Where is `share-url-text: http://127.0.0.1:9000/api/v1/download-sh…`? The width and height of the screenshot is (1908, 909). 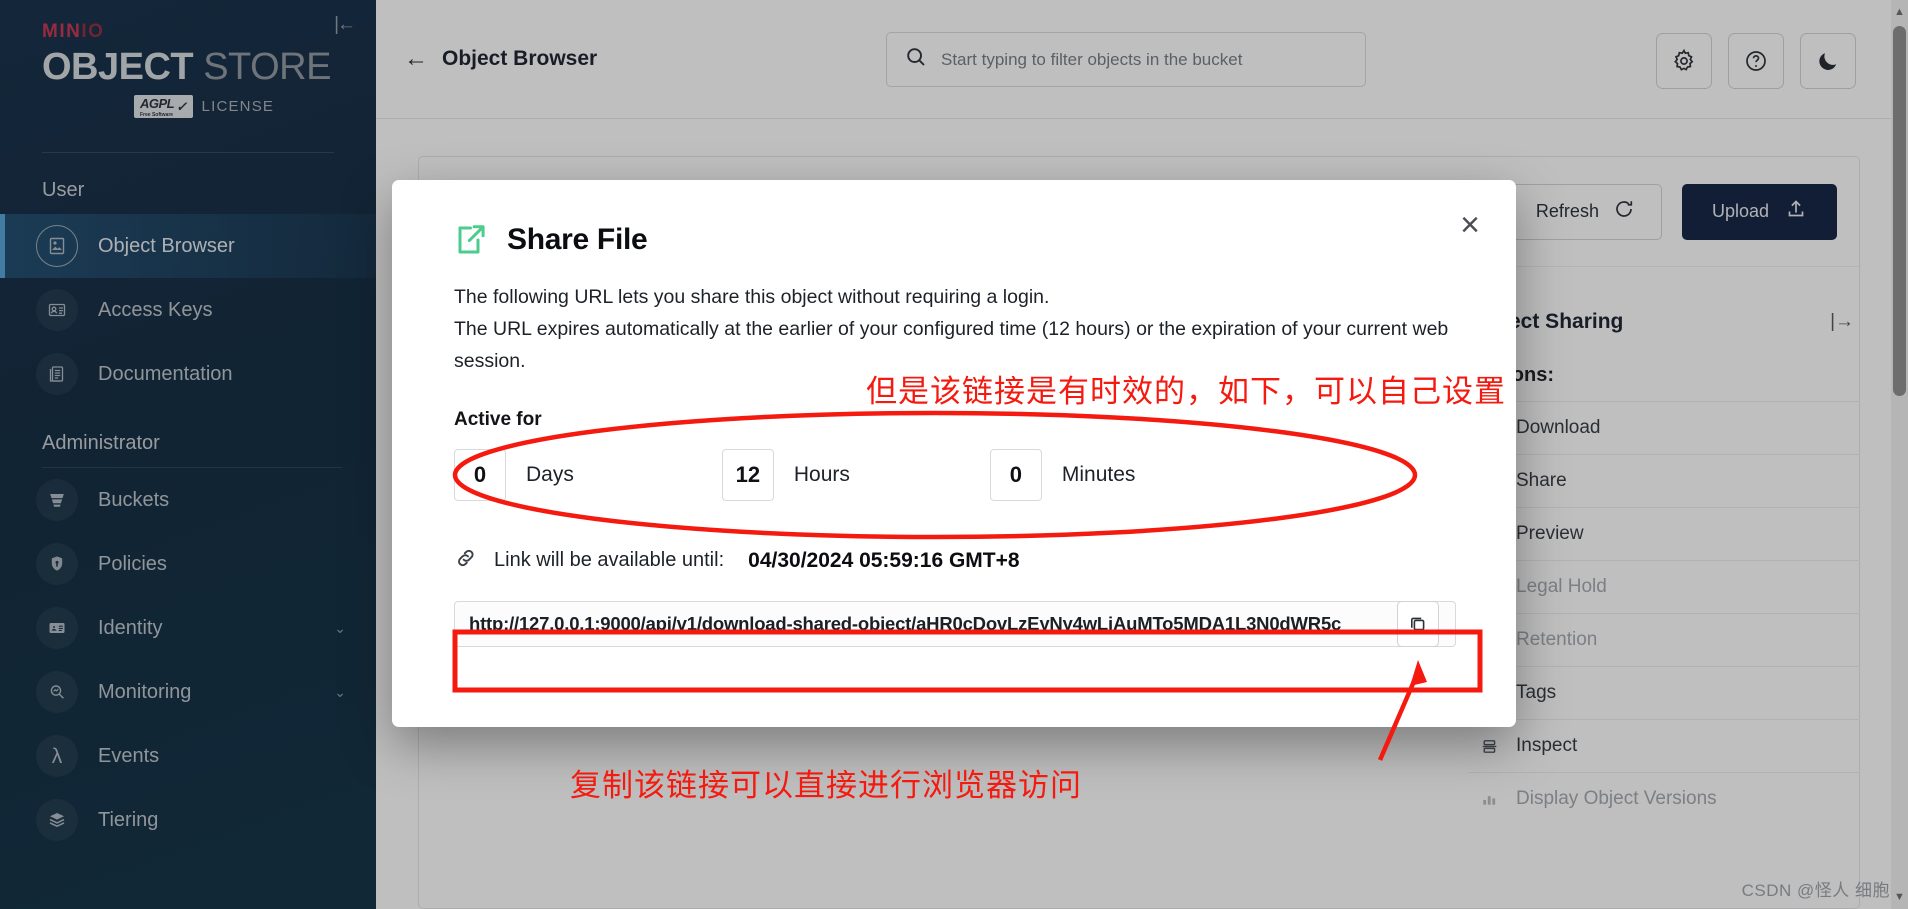
share-url-text: http://127.0.0.1:9000/api/v1/download-sh… is located at coordinates (905, 624).